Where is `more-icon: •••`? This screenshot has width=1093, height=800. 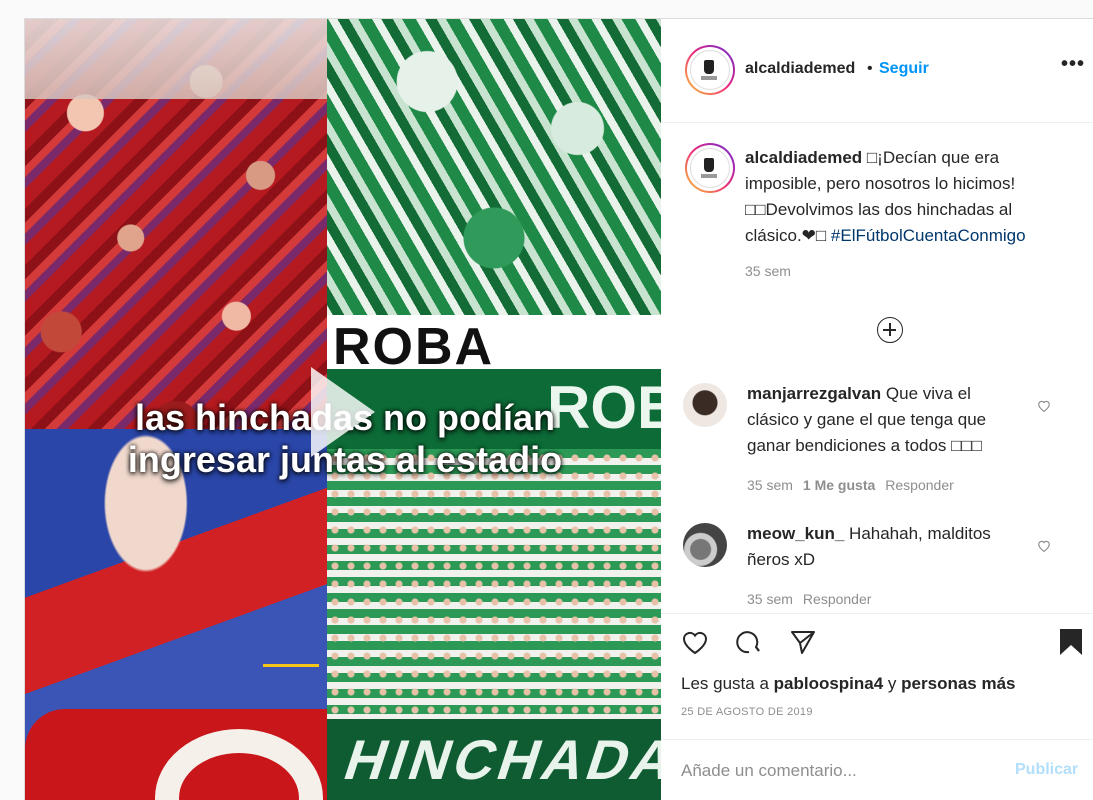
more-icon: ••• is located at coordinates (1073, 64).